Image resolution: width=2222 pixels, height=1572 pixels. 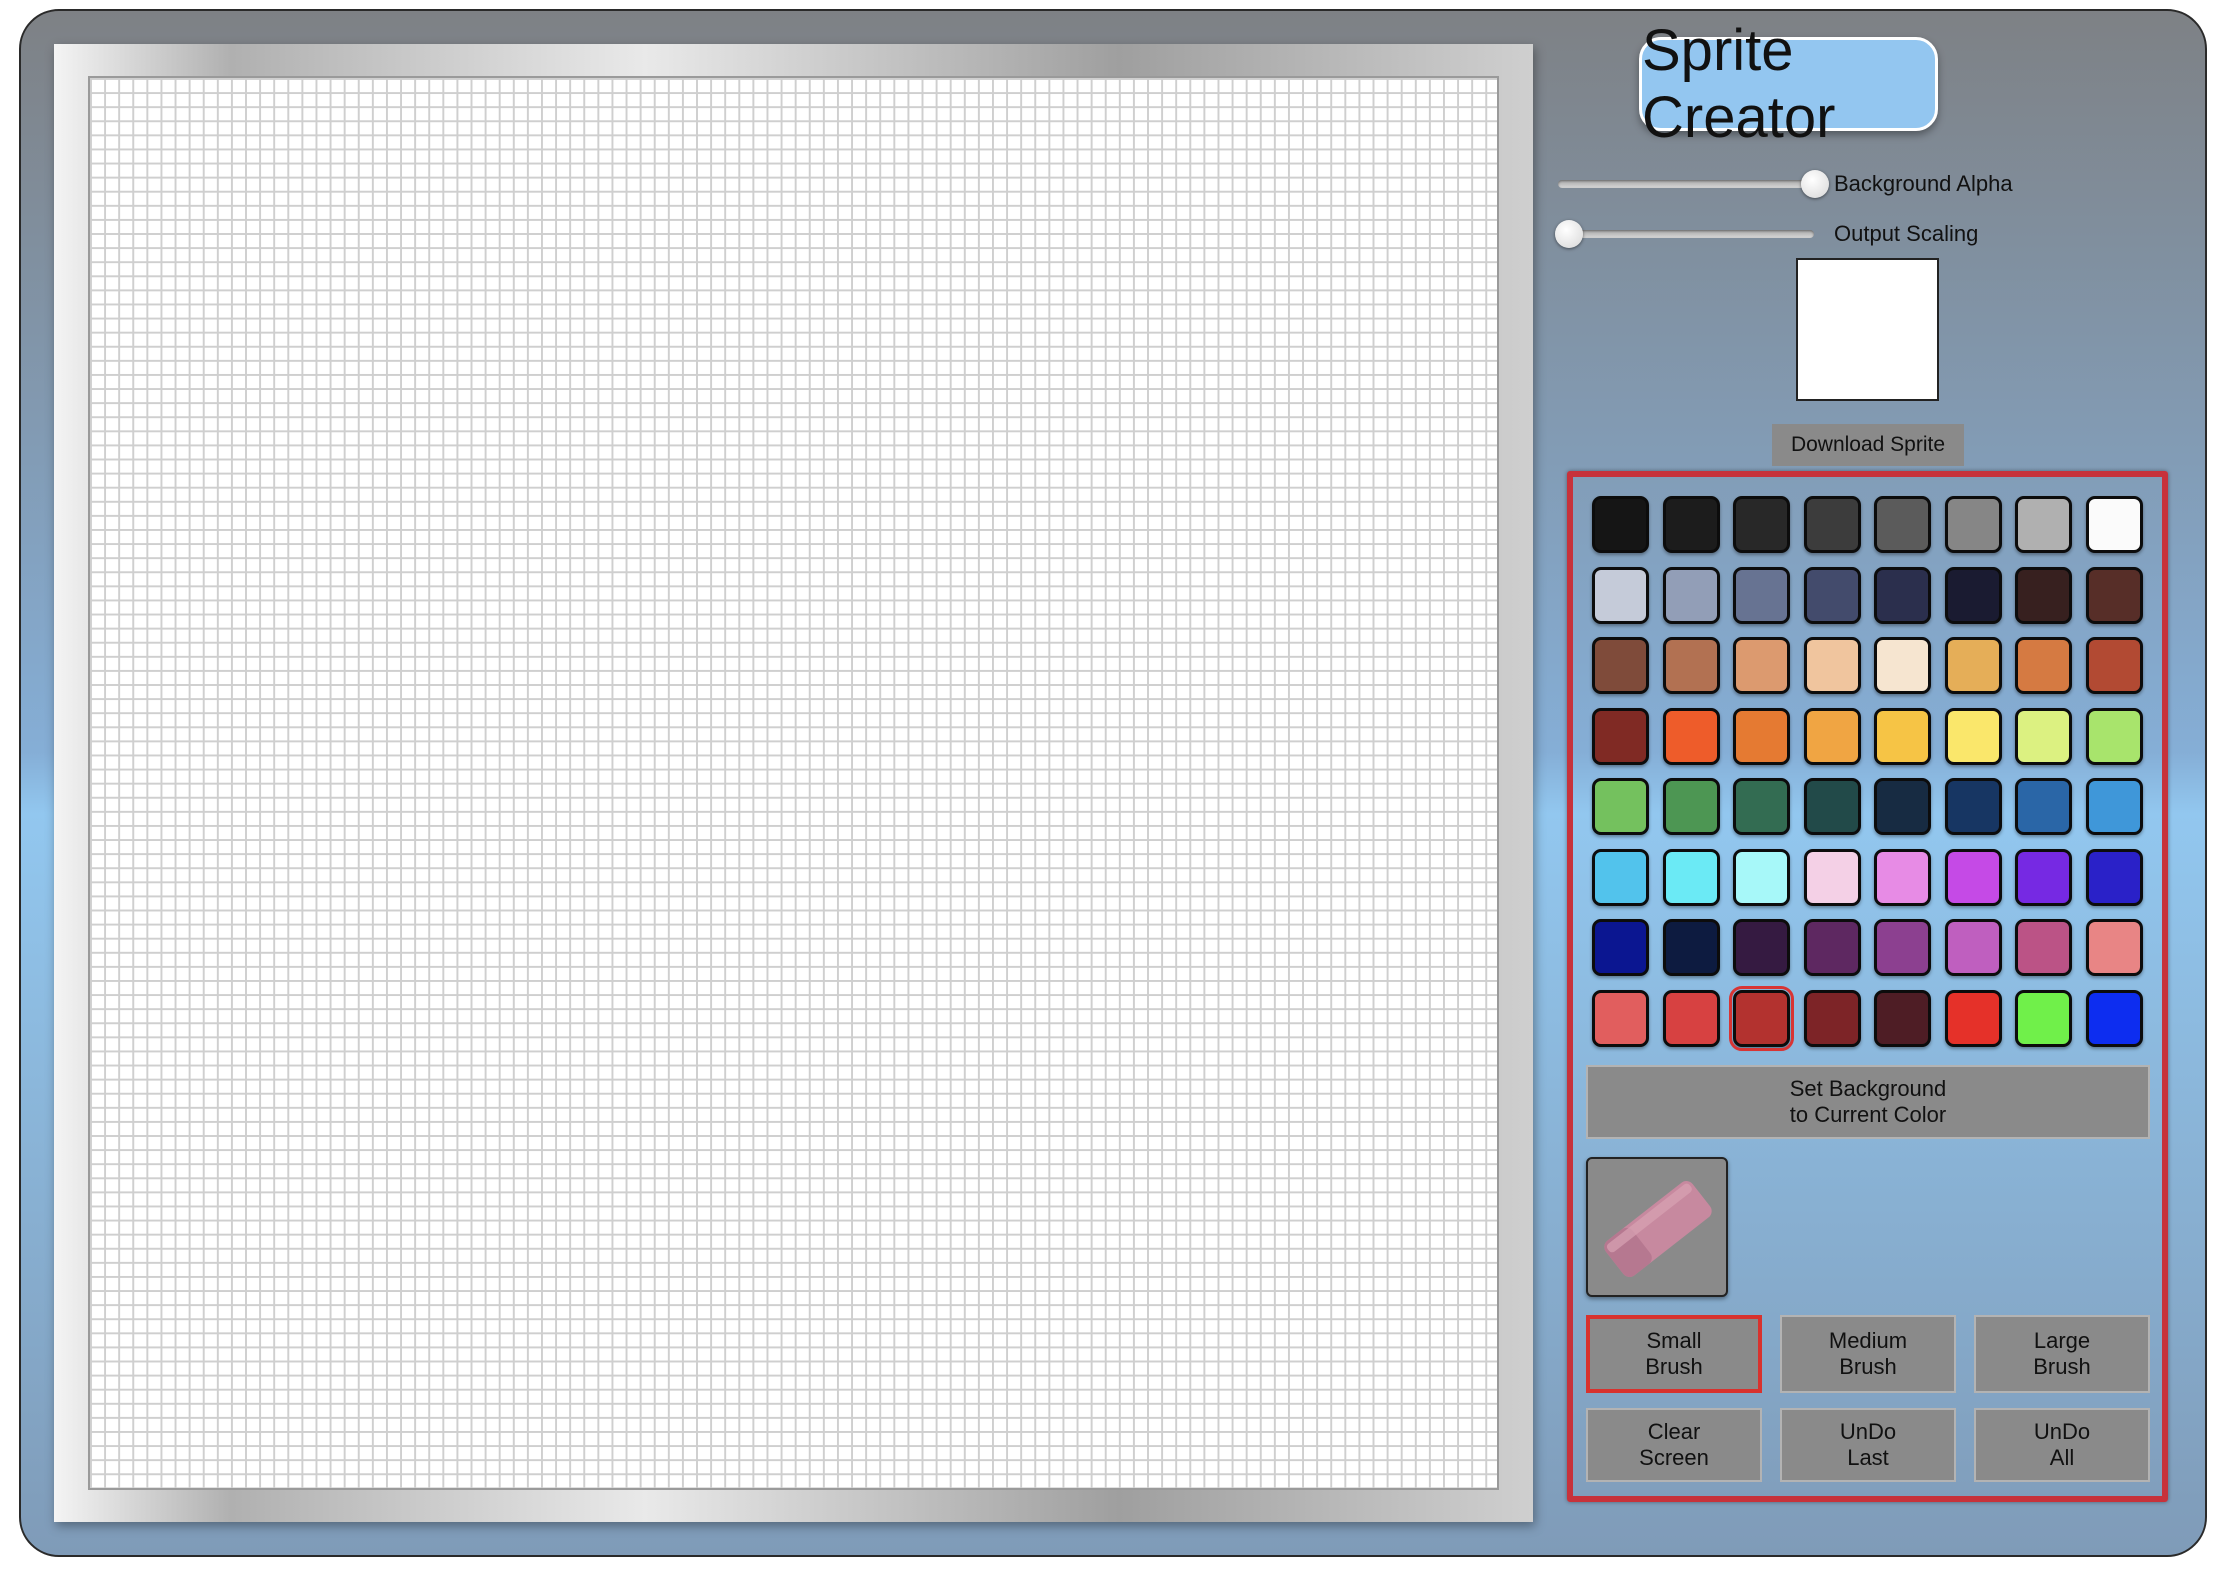 What do you see at coordinates (1815, 184) in the screenshot?
I see `background-alpha-slider-thumb` at bounding box center [1815, 184].